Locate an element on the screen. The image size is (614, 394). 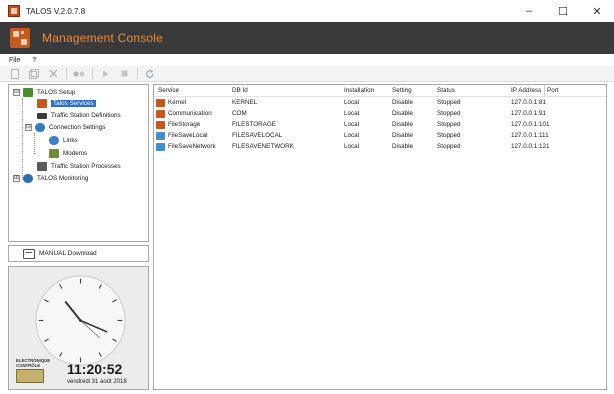
column-header-ip-address: IP Address is located at coordinates (528, 91).